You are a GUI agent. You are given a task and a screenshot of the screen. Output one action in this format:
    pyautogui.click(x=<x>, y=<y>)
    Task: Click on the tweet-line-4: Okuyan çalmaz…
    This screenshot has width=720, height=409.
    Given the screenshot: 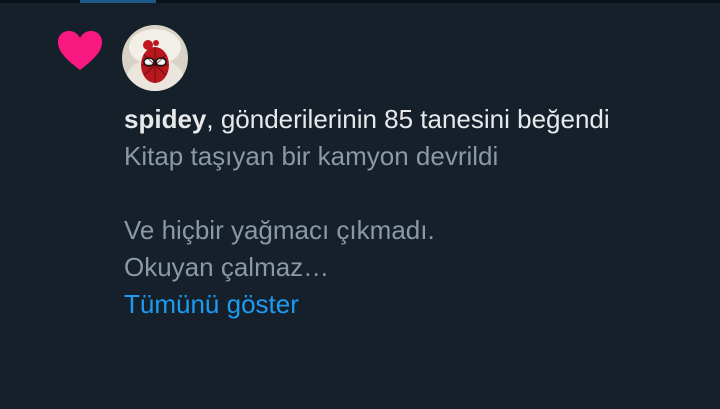 What is the action you would take?
    pyautogui.click(x=227, y=267)
    